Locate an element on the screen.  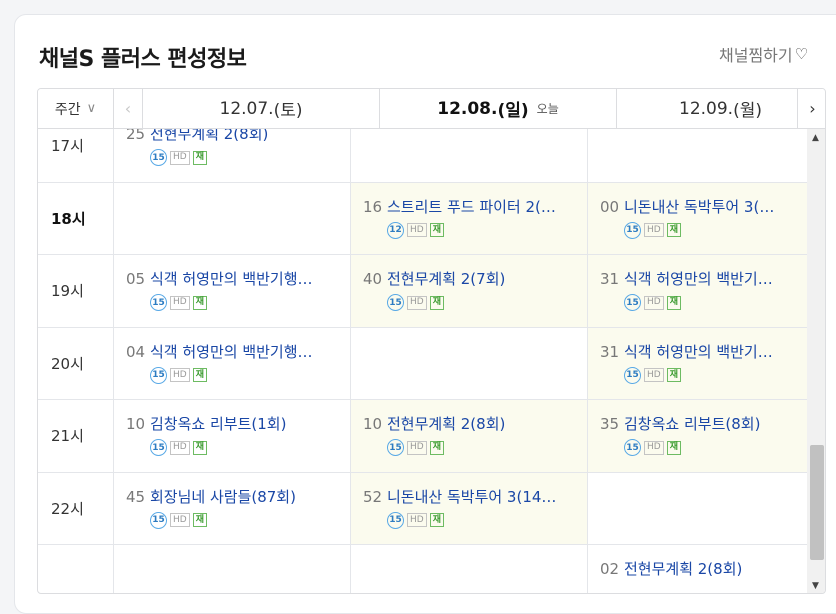
day-date: 12.07. is located at coordinates (246, 108).